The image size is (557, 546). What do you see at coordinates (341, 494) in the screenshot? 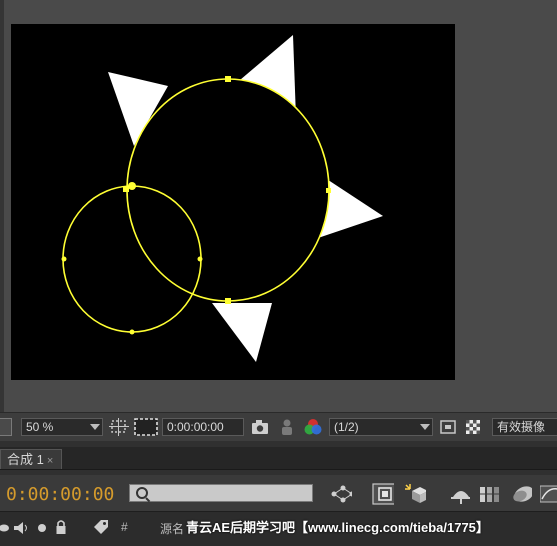
I see `composition-mini-flowchart-icon` at bounding box center [341, 494].